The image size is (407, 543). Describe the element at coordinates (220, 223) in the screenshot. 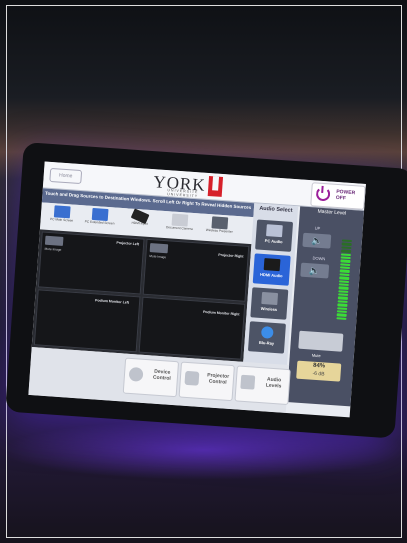

I see `wireless-presenter-icon` at that location.